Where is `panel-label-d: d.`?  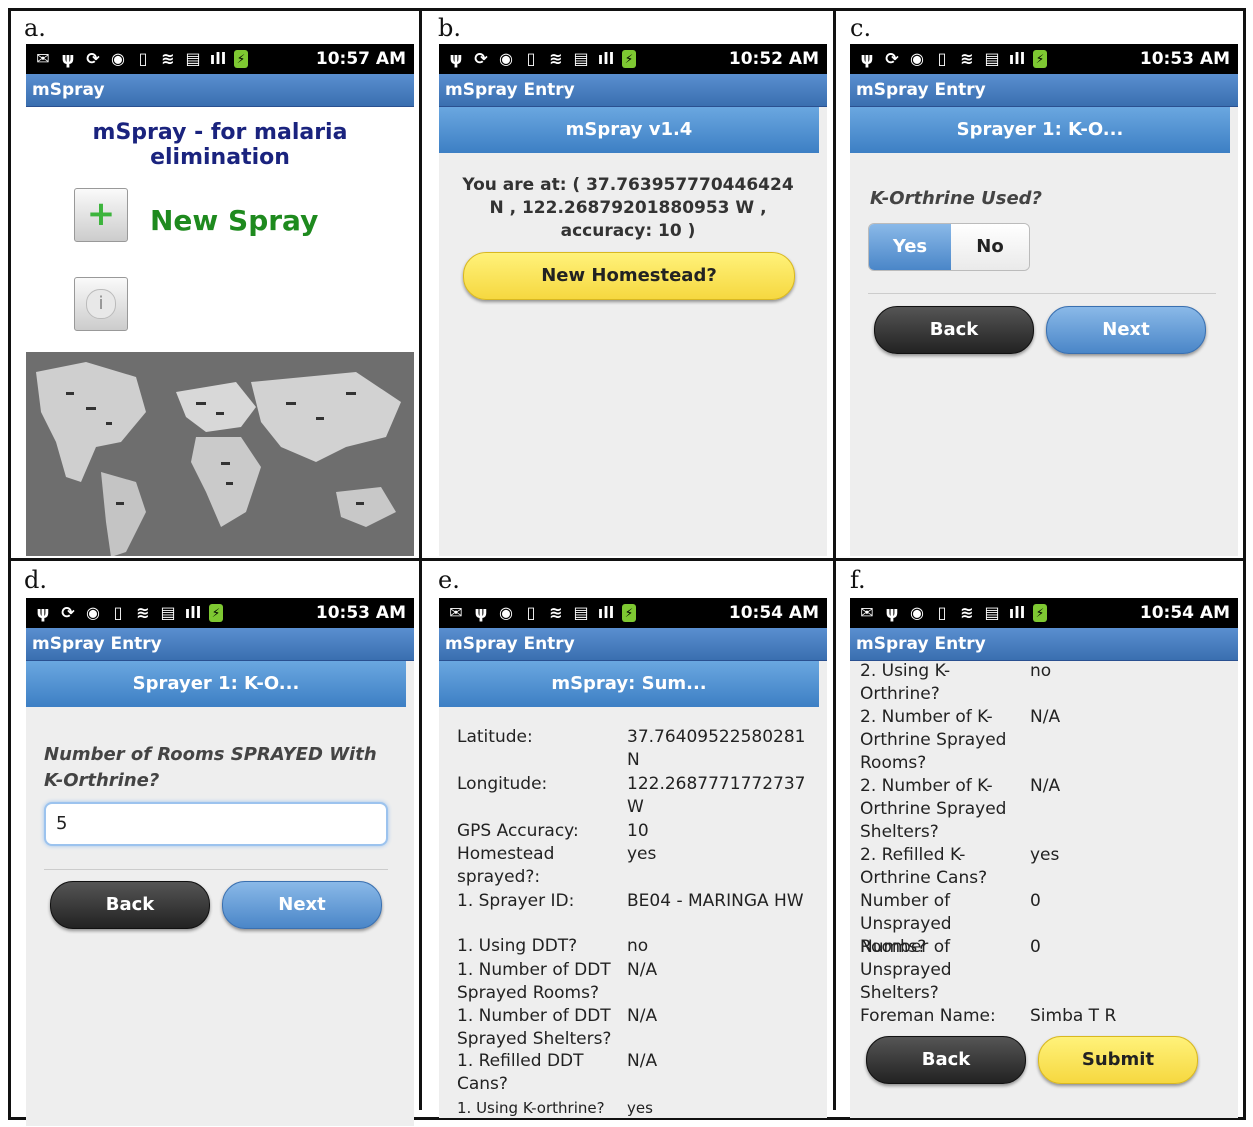 panel-label-d: d. is located at coordinates (35, 580).